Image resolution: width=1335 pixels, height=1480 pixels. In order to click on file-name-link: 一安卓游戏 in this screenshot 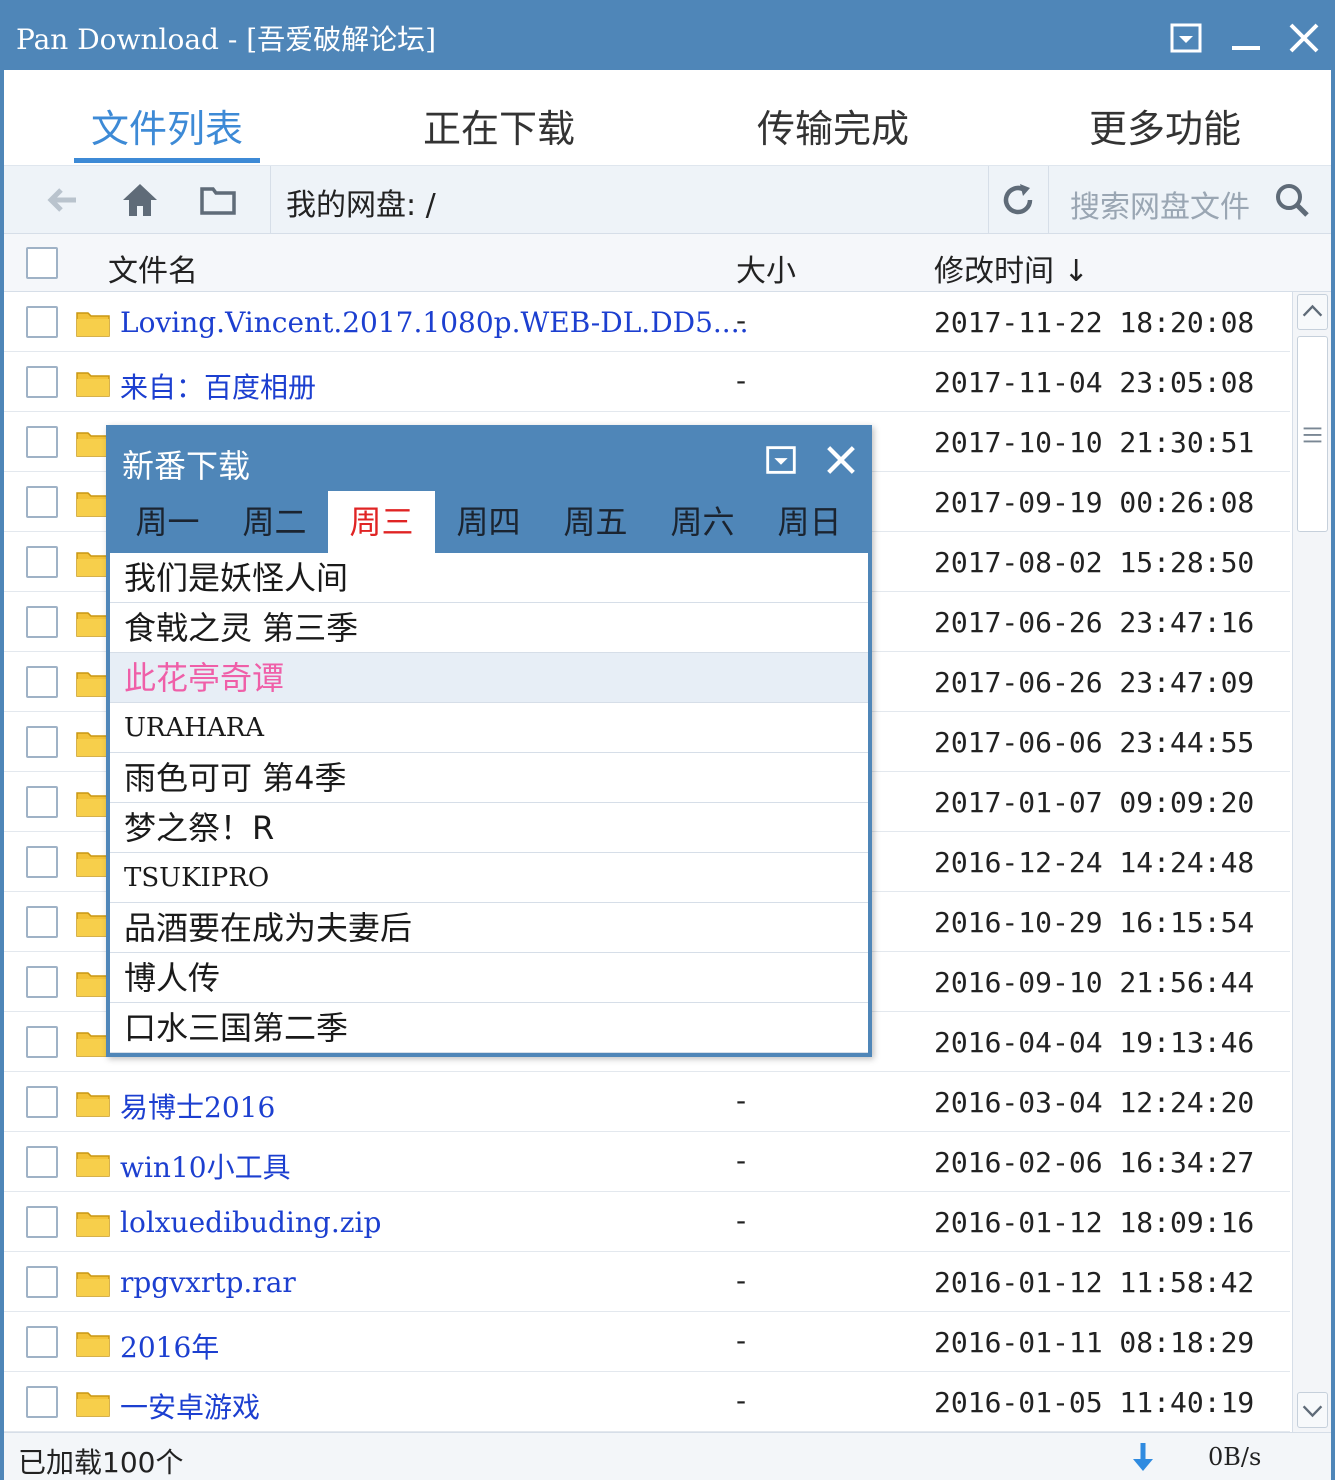, I will do `click(190, 1406)`.